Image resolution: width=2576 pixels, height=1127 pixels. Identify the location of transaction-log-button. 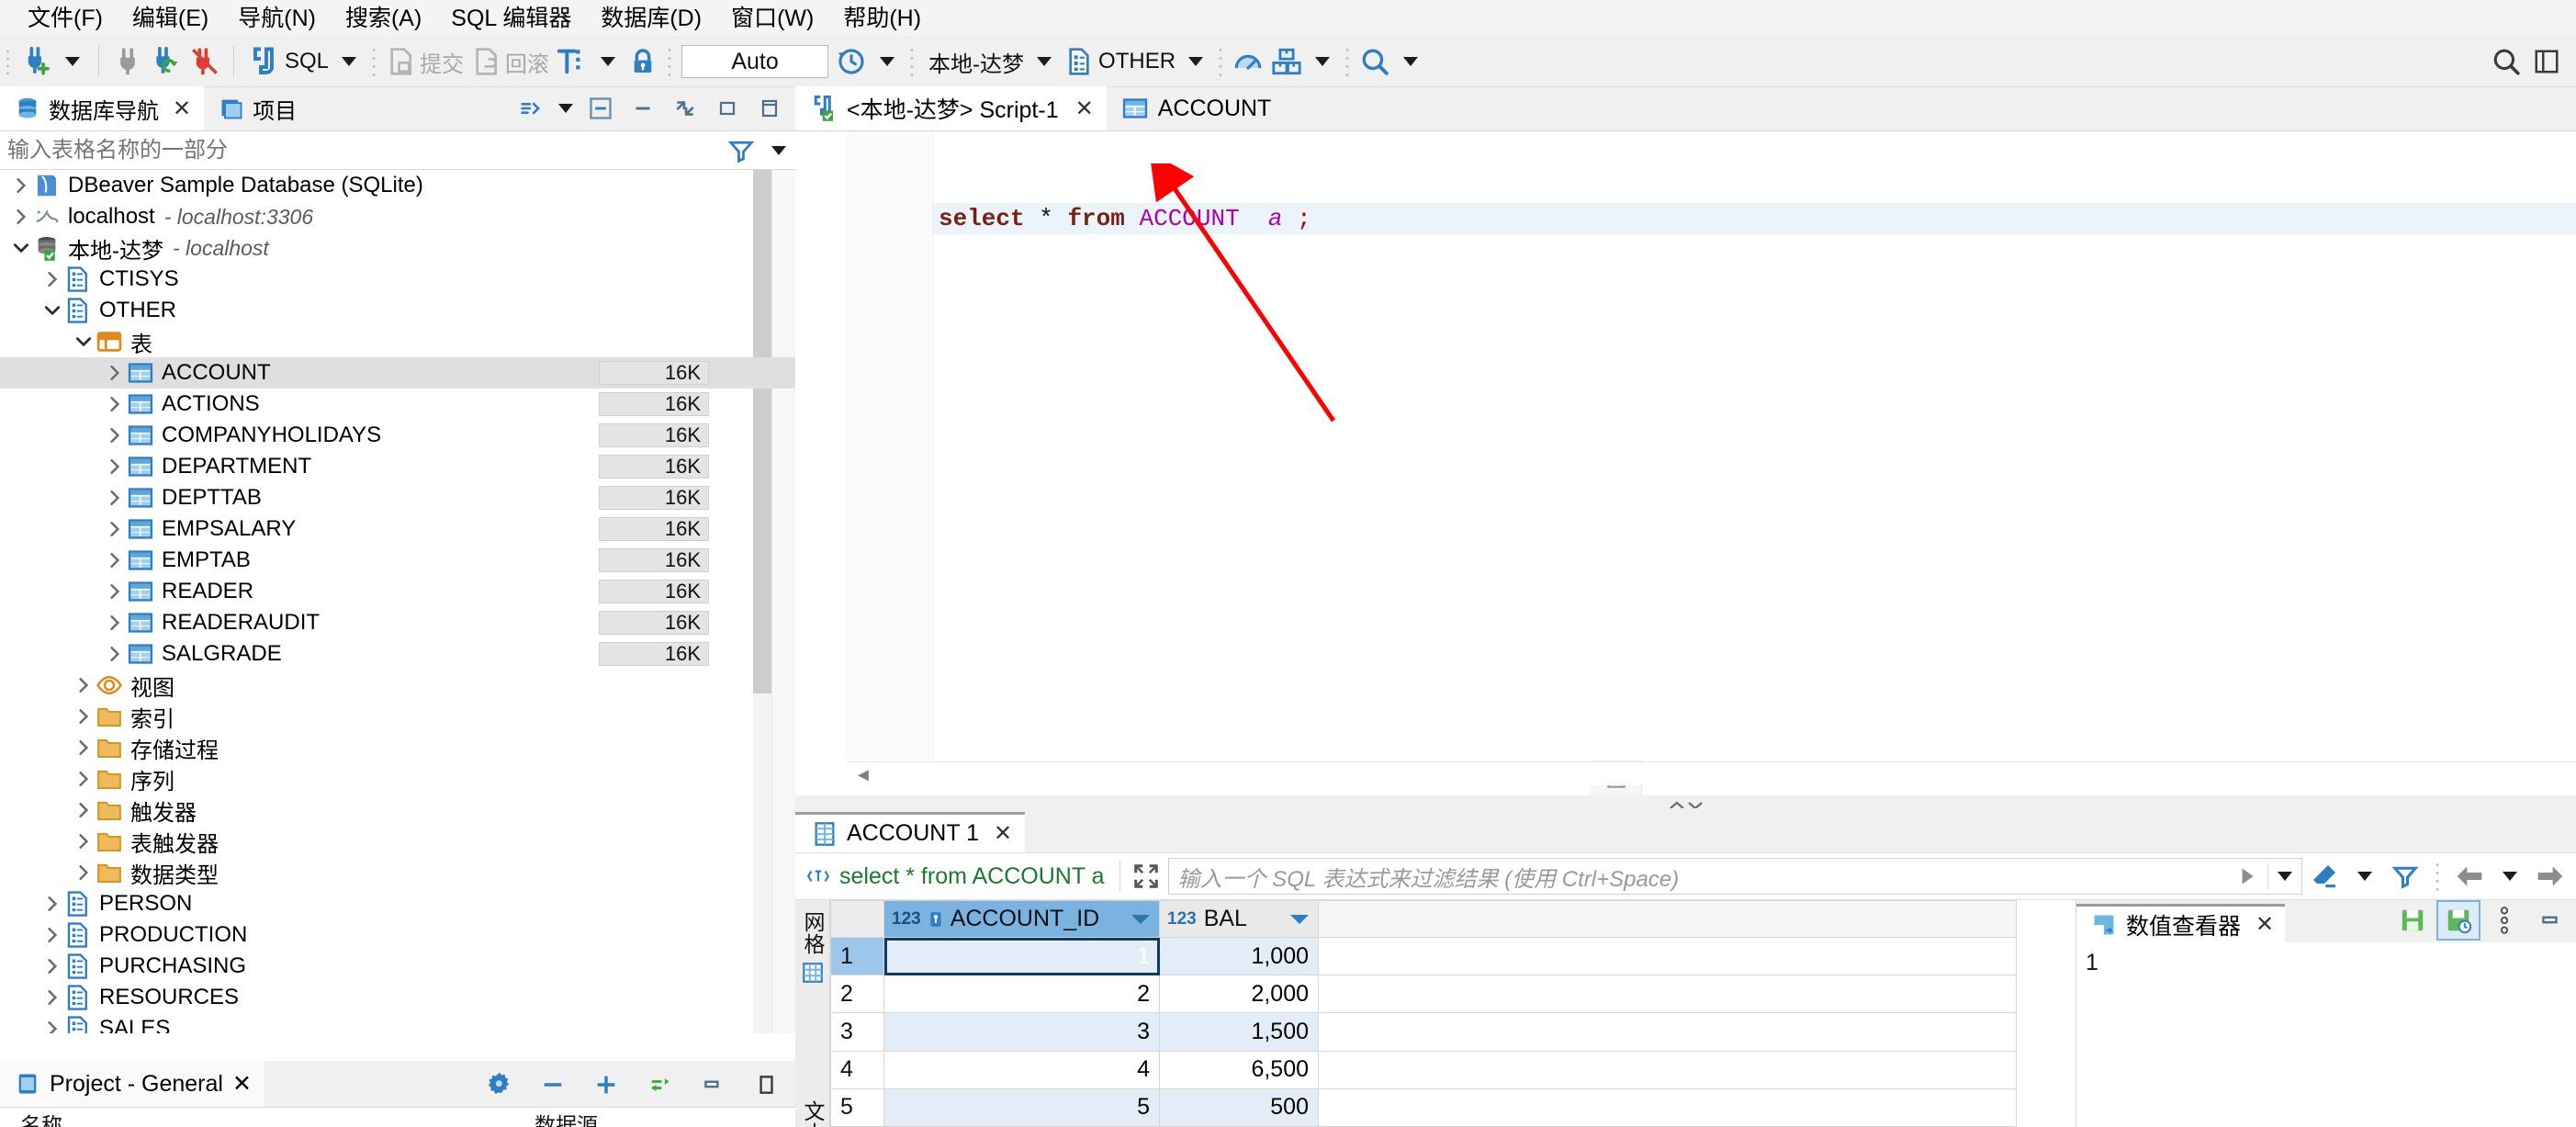
(851, 61).